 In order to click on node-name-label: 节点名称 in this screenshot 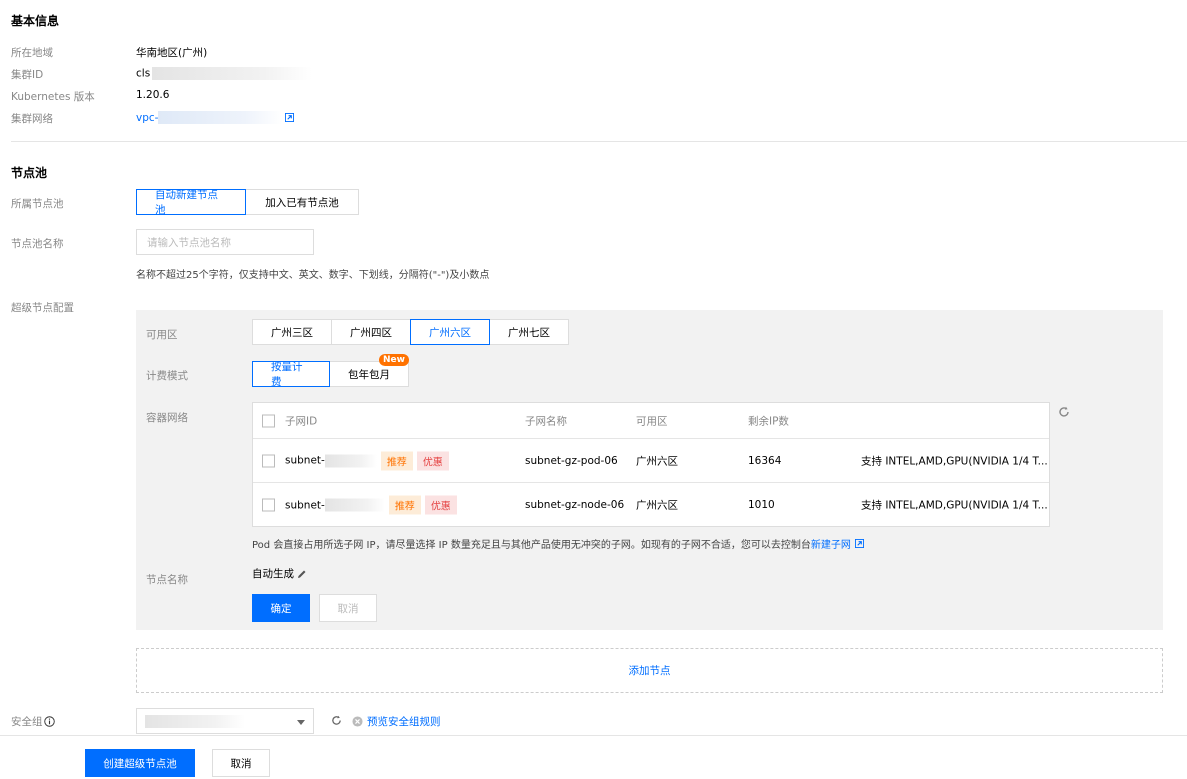, I will do `click(167, 580)`.